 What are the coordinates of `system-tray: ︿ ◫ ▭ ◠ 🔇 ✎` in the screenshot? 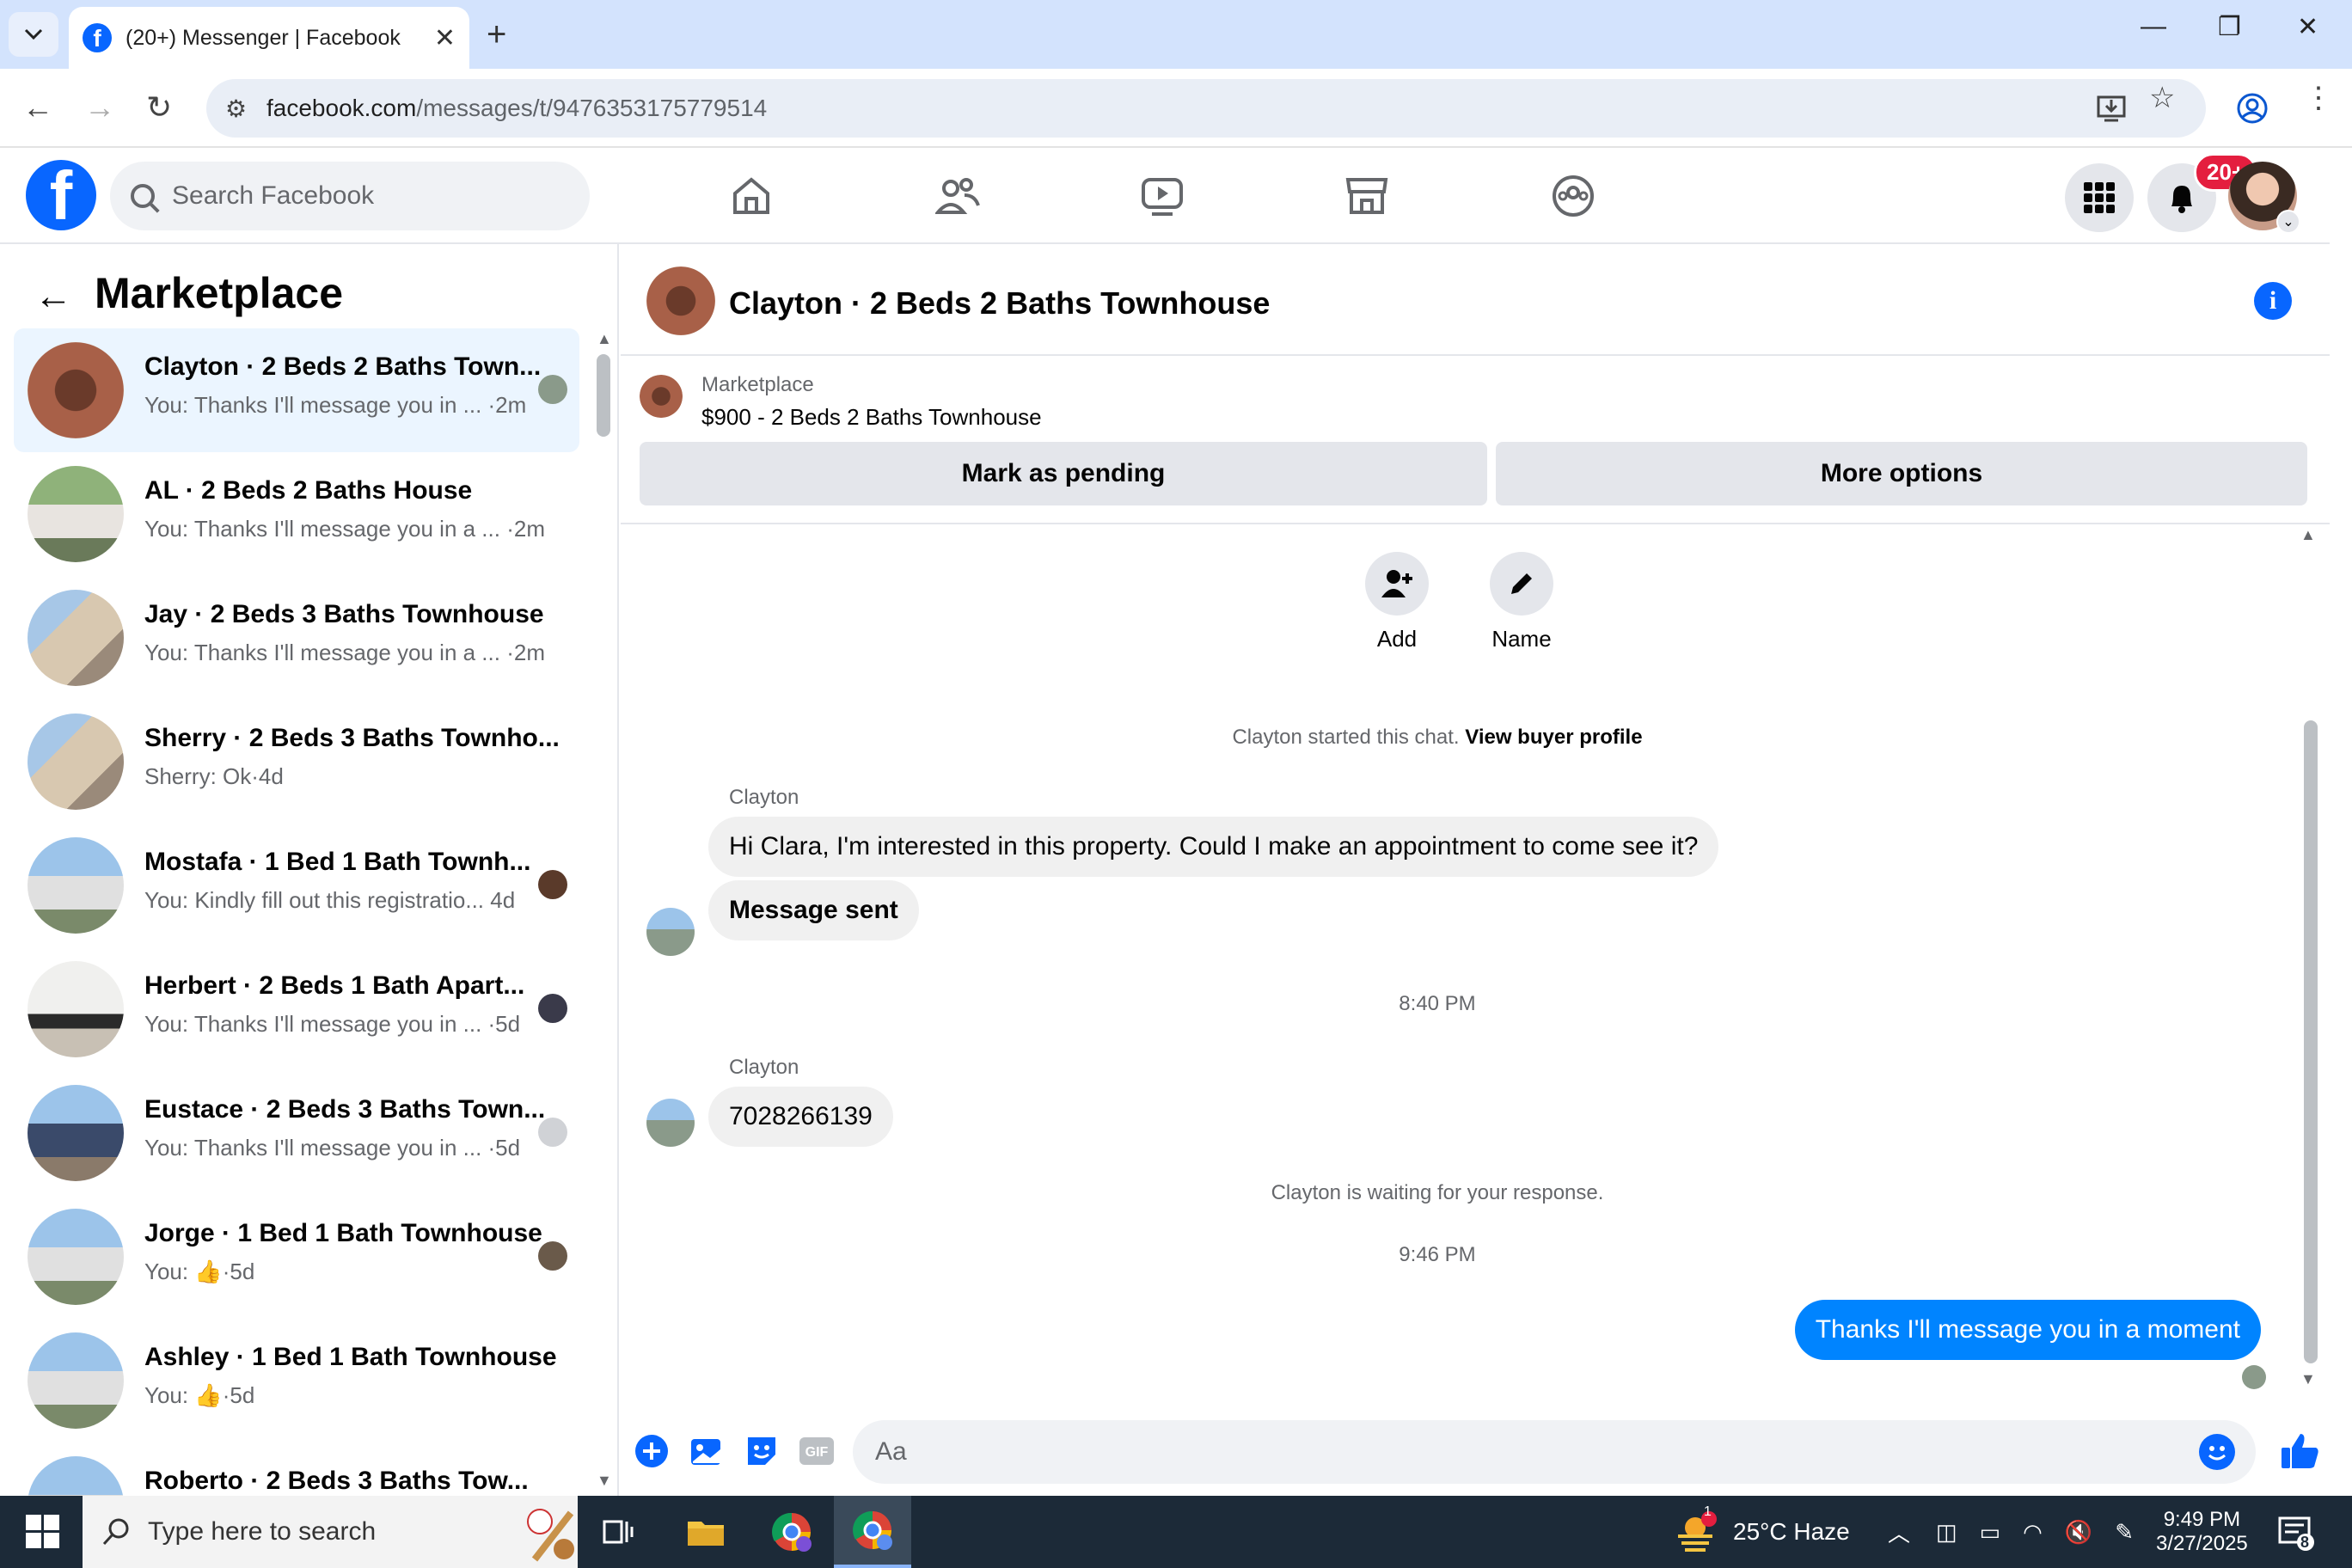 It's located at (2011, 1532).